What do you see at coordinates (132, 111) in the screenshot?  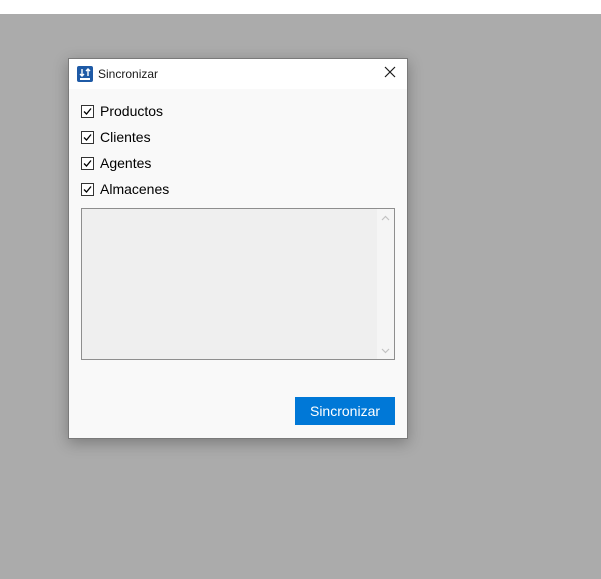 I see `productos-label: Productos` at bounding box center [132, 111].